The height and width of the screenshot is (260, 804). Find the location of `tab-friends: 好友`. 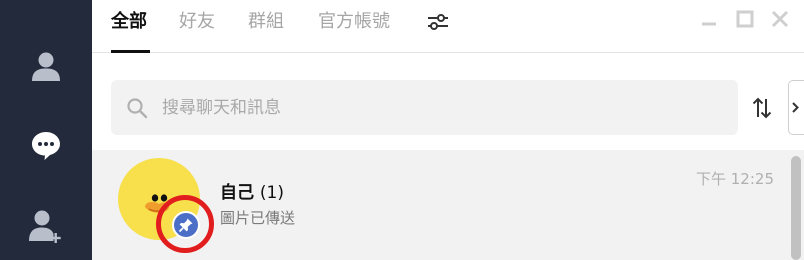

tab-friends: 好友 is located at coordinates (197, 22).